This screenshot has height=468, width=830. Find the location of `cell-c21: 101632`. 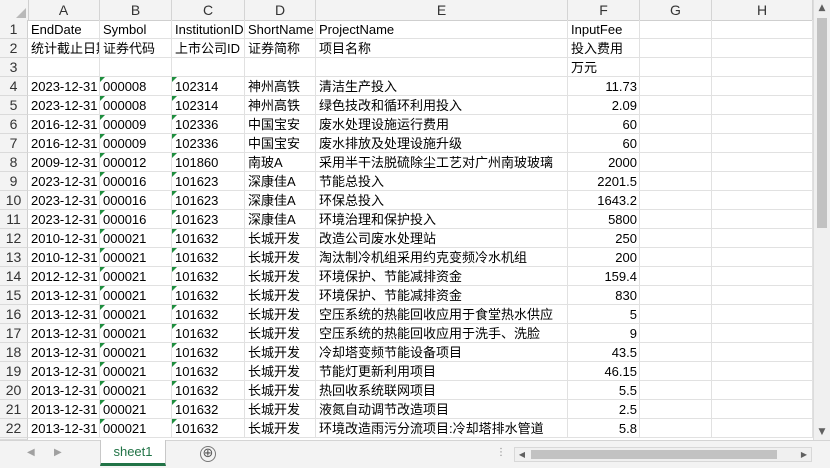

cell-c21: 101632 is located at coordinates (208, 409).